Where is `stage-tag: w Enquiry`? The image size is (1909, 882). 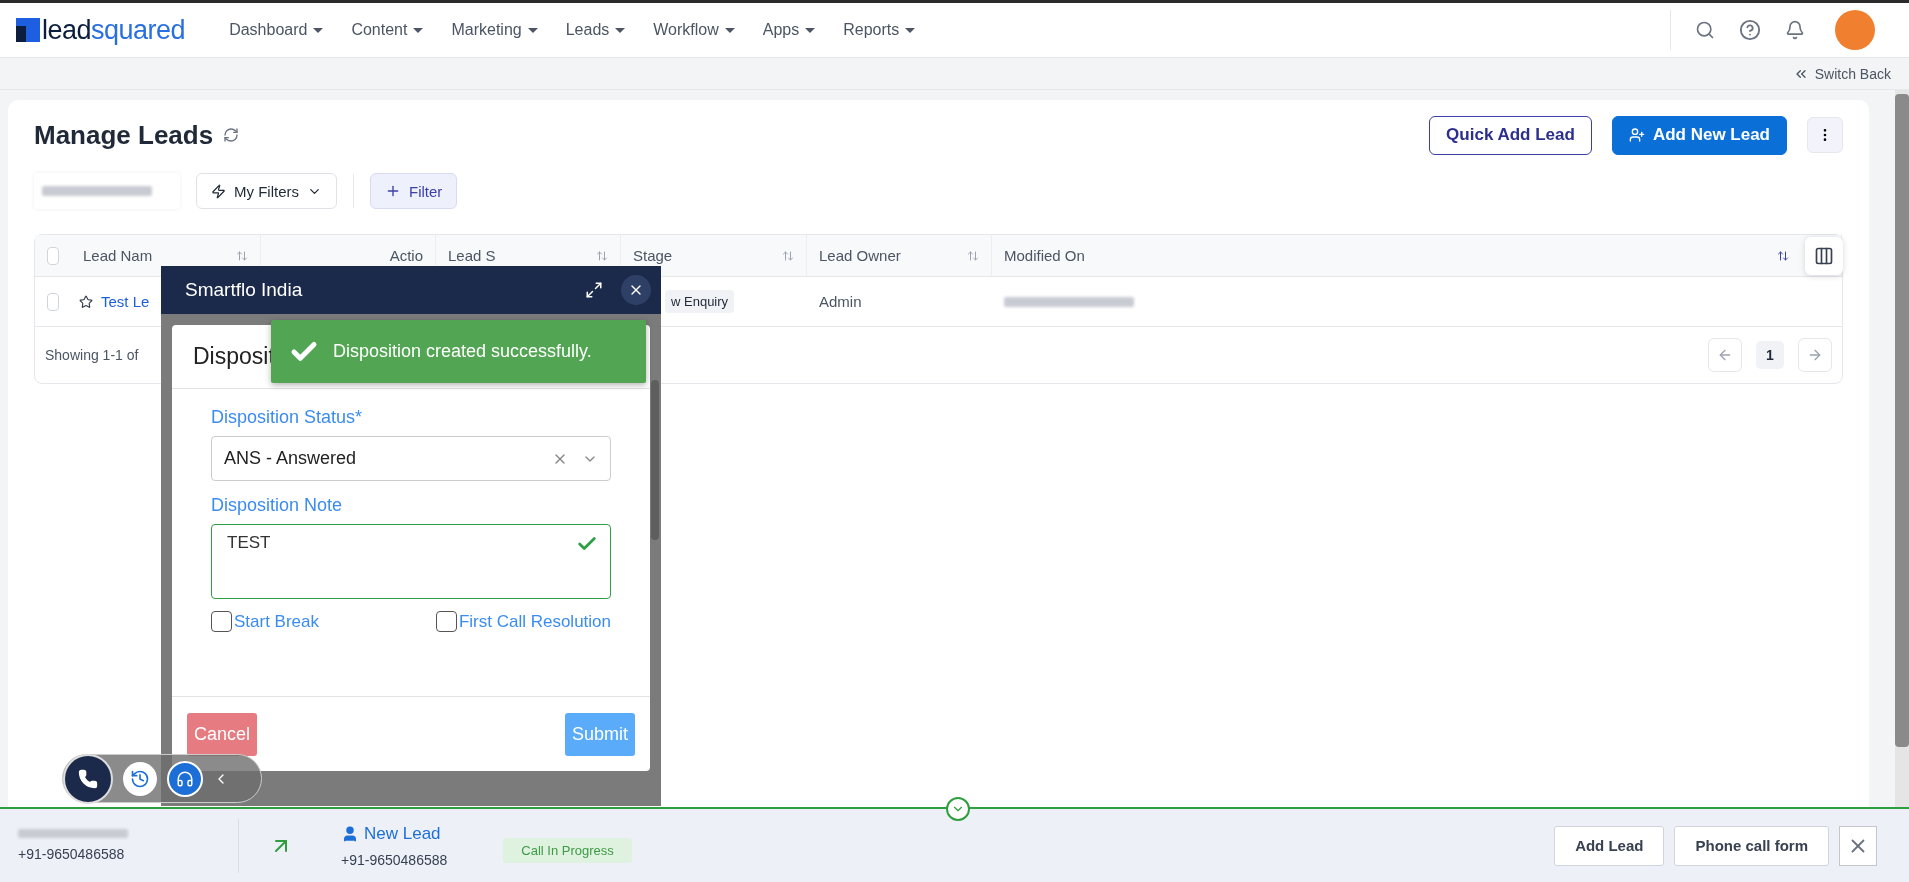 stage-tag: w Enquiry is located at coordinates (700, 301).